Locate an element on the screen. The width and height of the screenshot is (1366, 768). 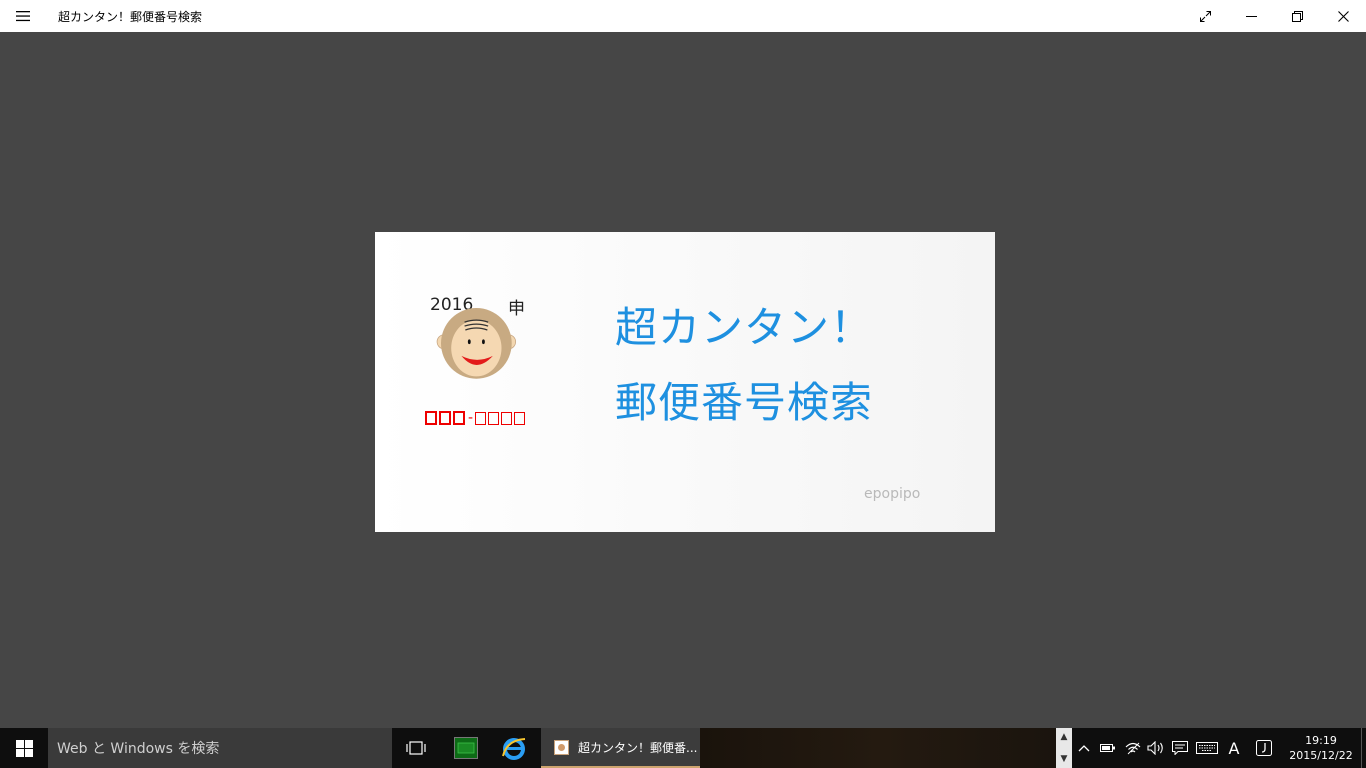
show-desktop-button is located at coordinates (1363, 748).